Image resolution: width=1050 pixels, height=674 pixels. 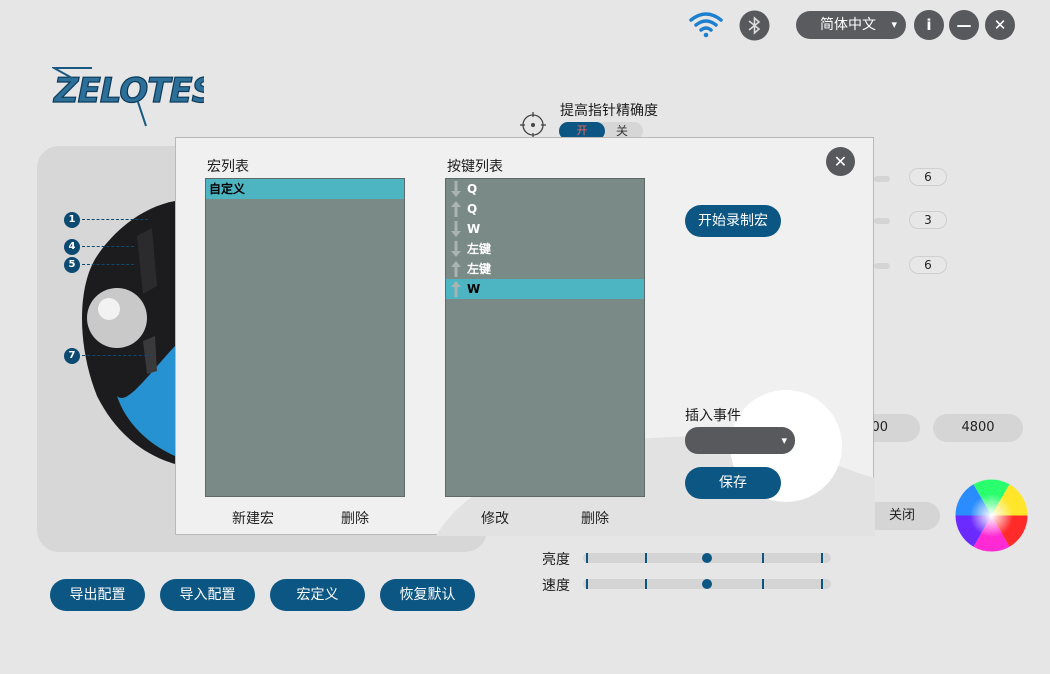 I want to click on callout-4: 4, so click(x=72, y=247).